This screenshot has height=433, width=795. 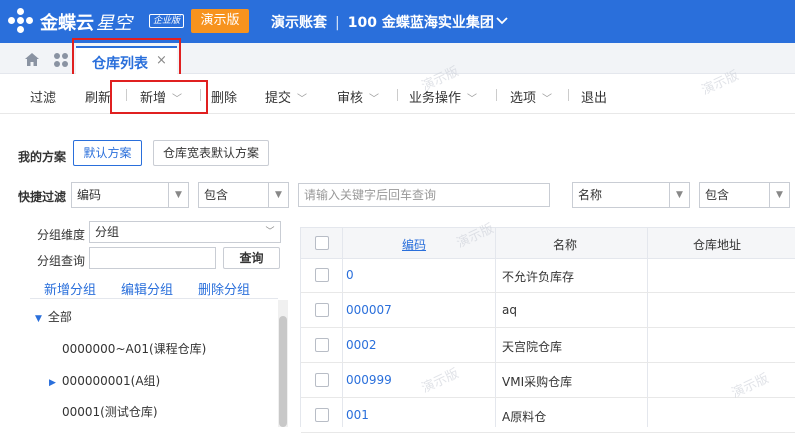 I want to click on caret-right-icon: ▶, so click(x=52, y=383).